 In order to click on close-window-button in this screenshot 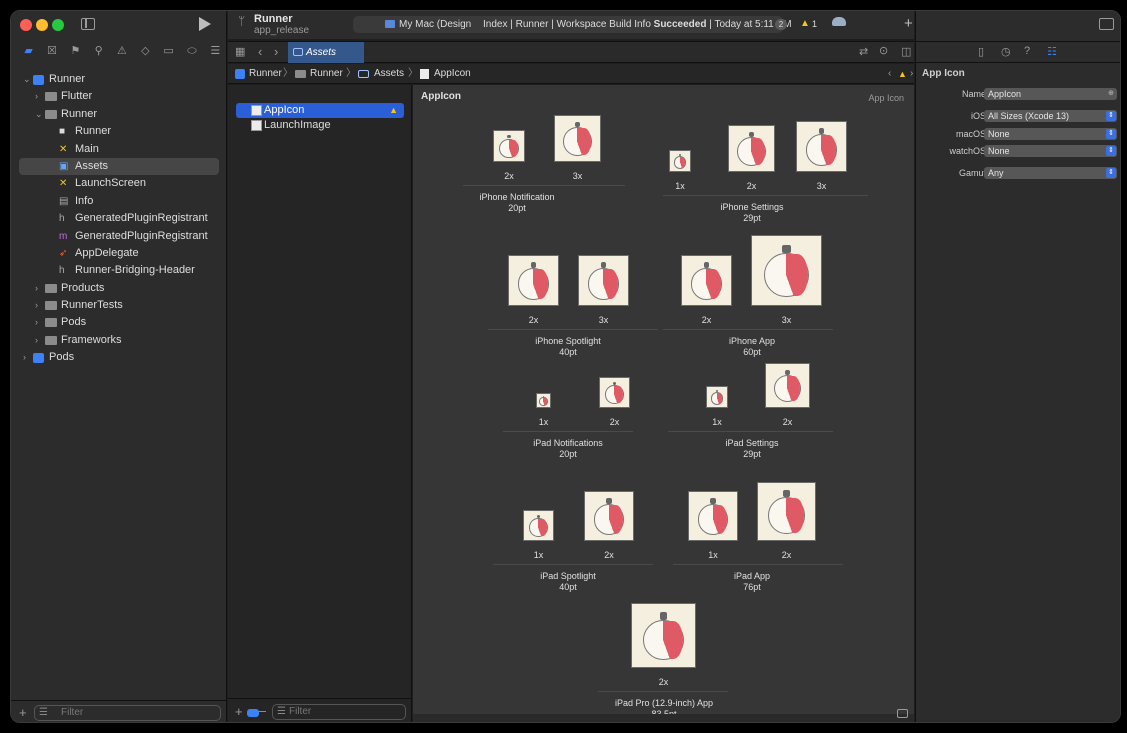, I will do `click(26, 25)`.